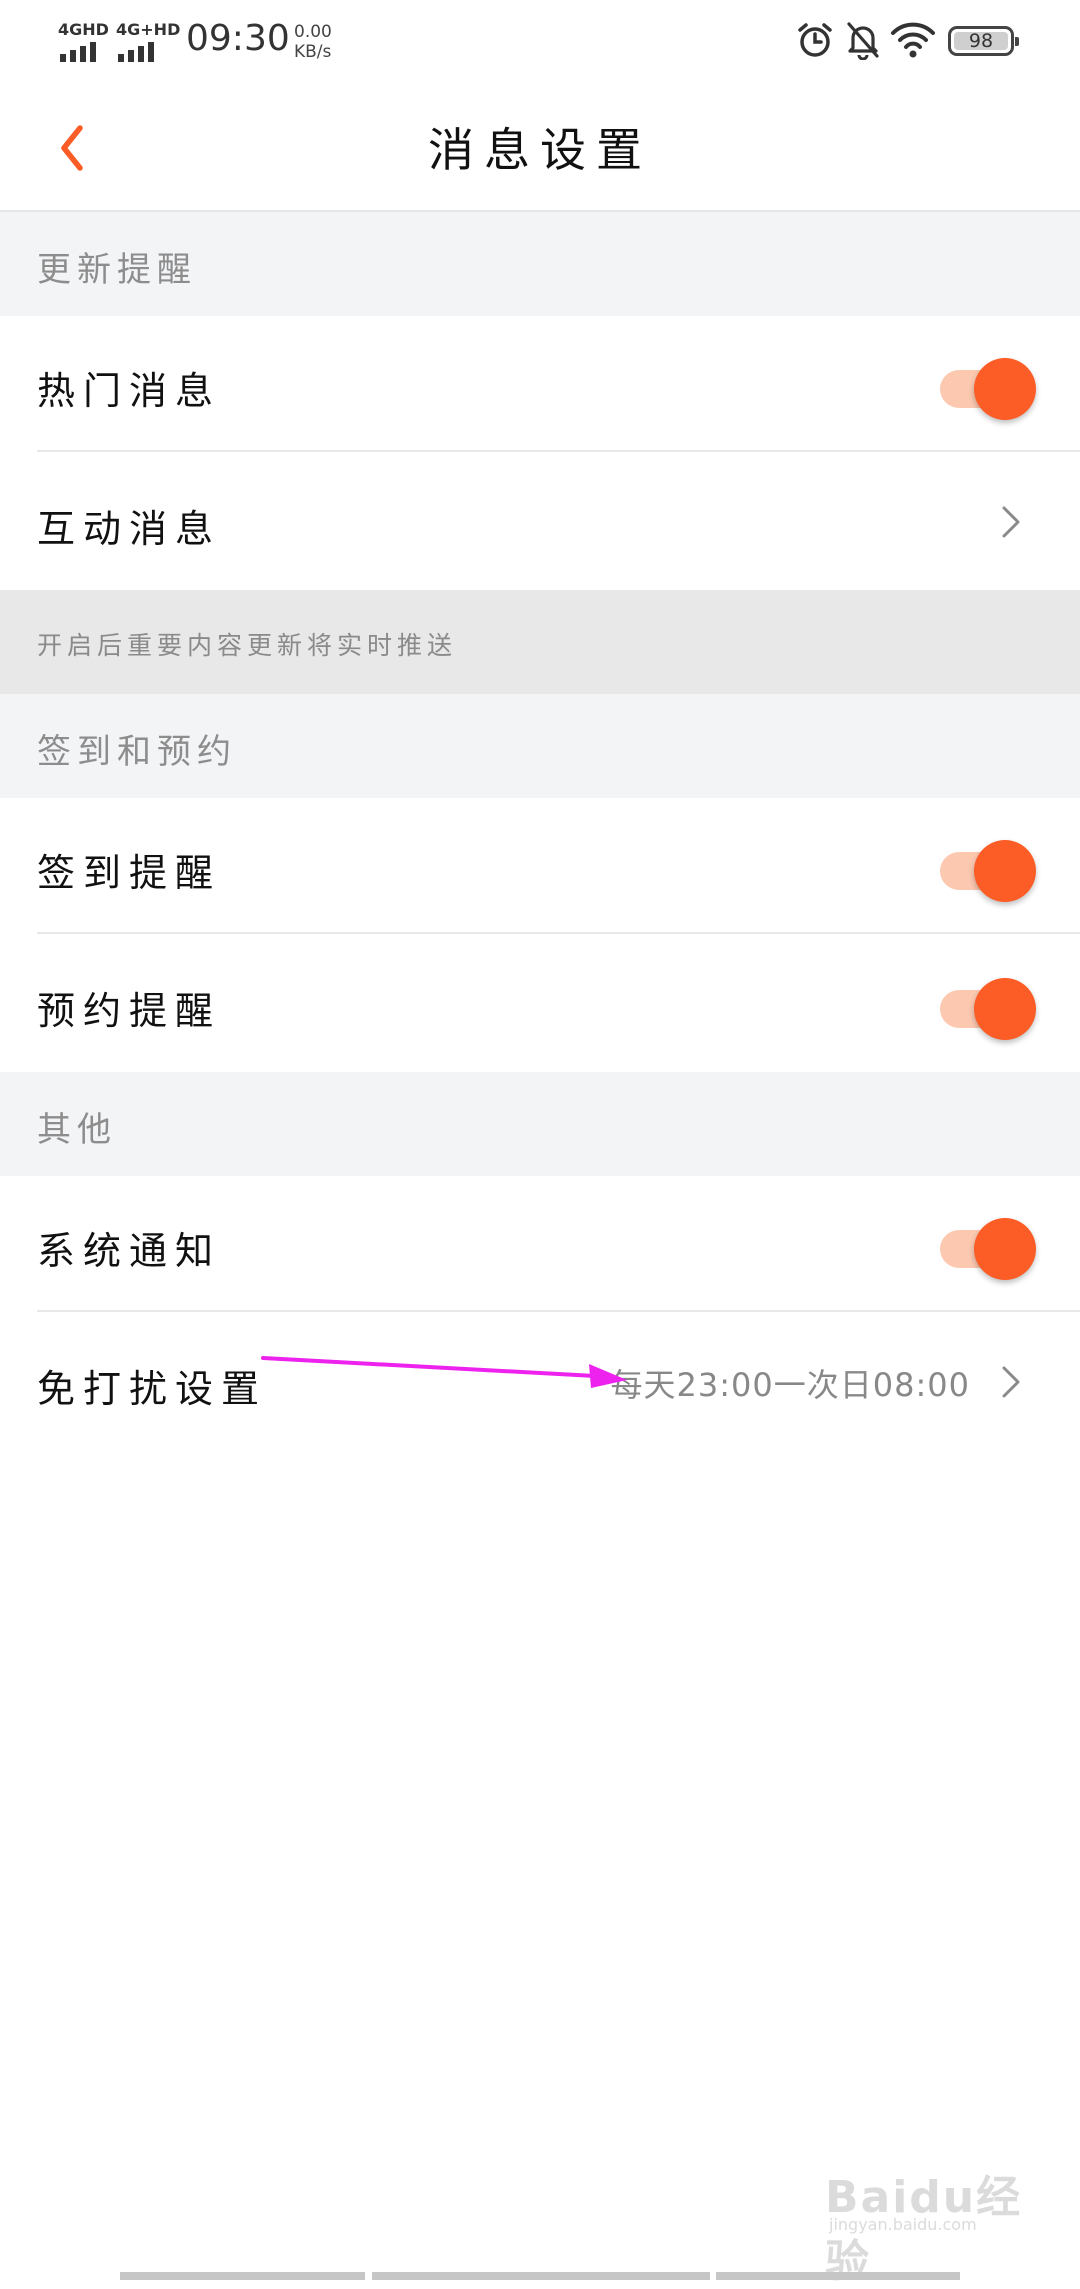  Describe the element at coordinates (247, 645) in the screenshot. I see `section-note-text: 开启后重要内容更新将实时推送` at that location.